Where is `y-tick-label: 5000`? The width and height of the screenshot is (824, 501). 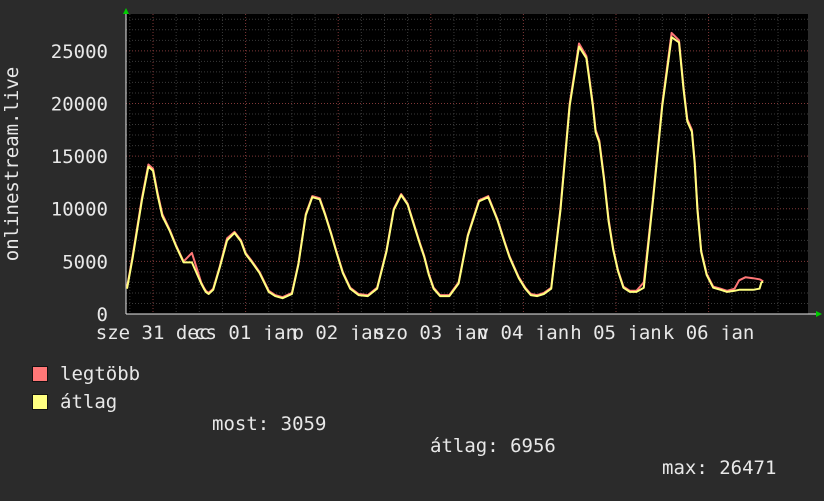
y-tick-label: 5000 is located at coordinates (85, 262).